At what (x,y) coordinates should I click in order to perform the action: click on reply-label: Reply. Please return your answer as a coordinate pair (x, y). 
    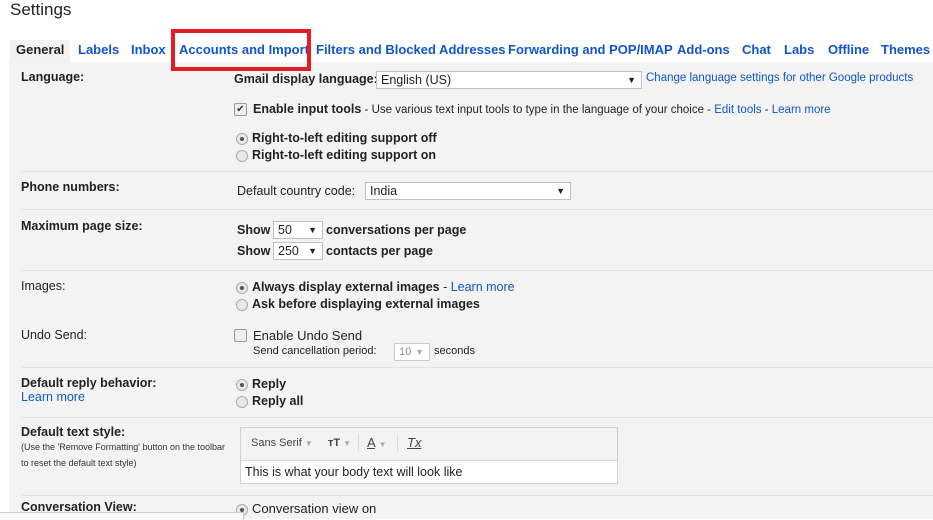
    Looking at the image, I should click on (269, 384).